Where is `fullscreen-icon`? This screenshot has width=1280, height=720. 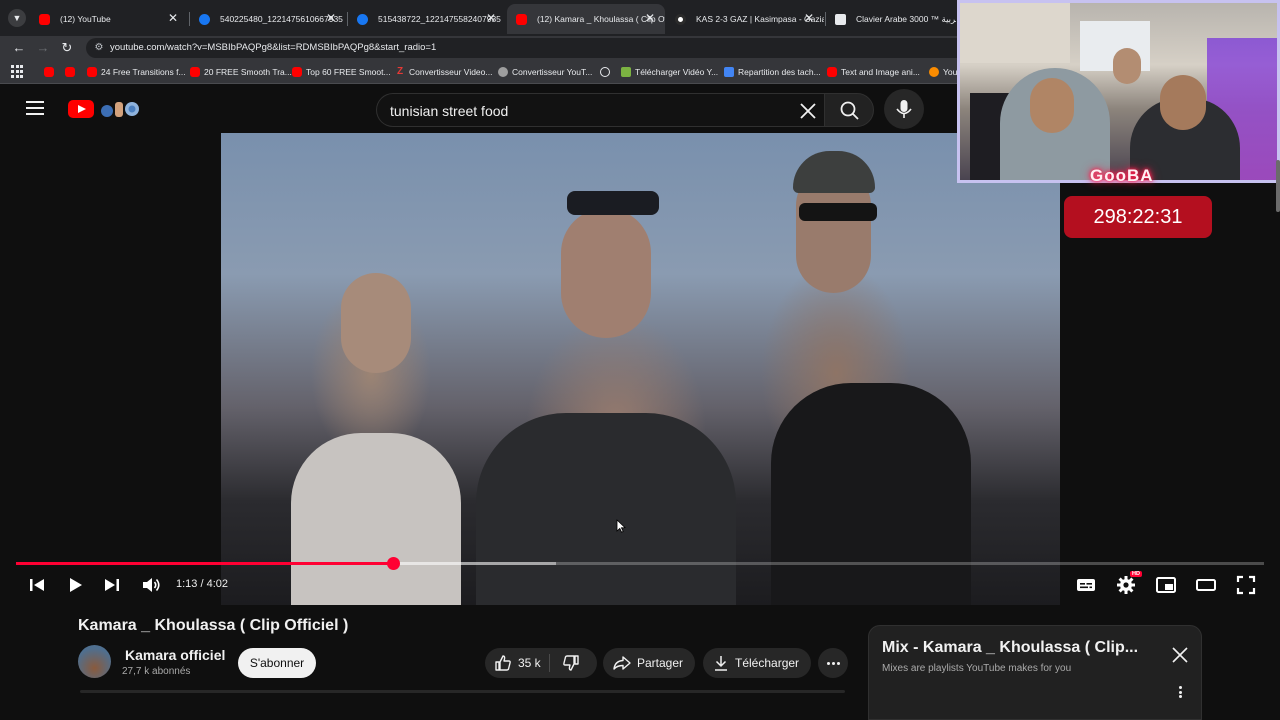 fullscreen-icon is located at coordinates (1246, 585).